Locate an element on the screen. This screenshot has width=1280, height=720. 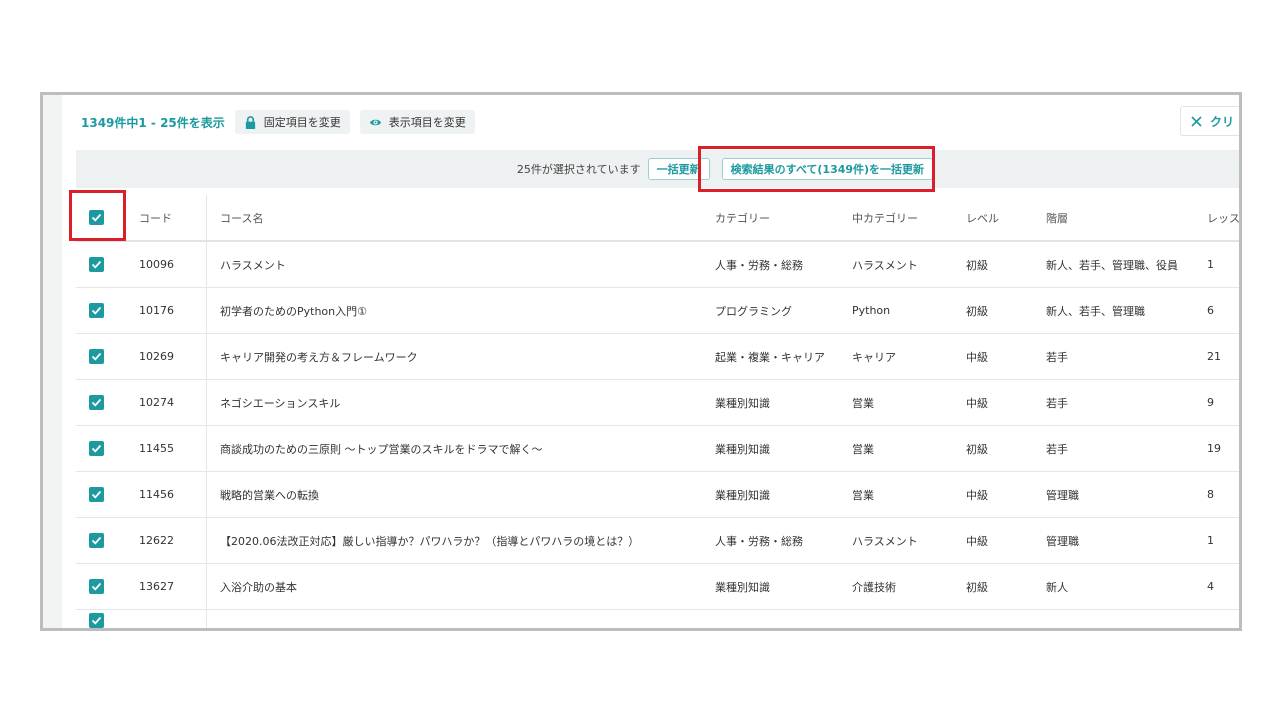
eye-icon is located at coordinates (375, 122).